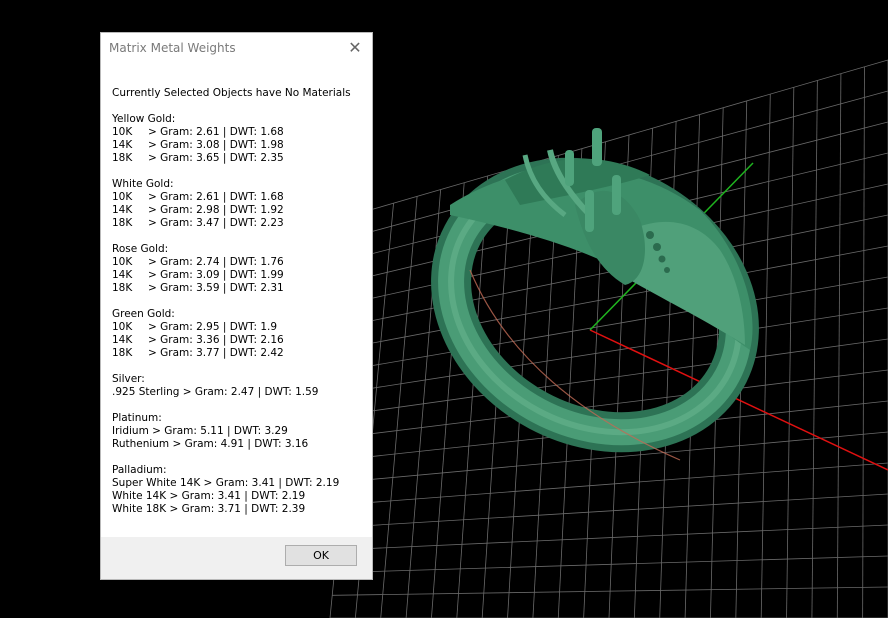 The height and width of the screenshot is (618, 888). I want to click on weight-row: White 18K > Gram: 3.71 | DWT: 2.39, so click(239, 509).